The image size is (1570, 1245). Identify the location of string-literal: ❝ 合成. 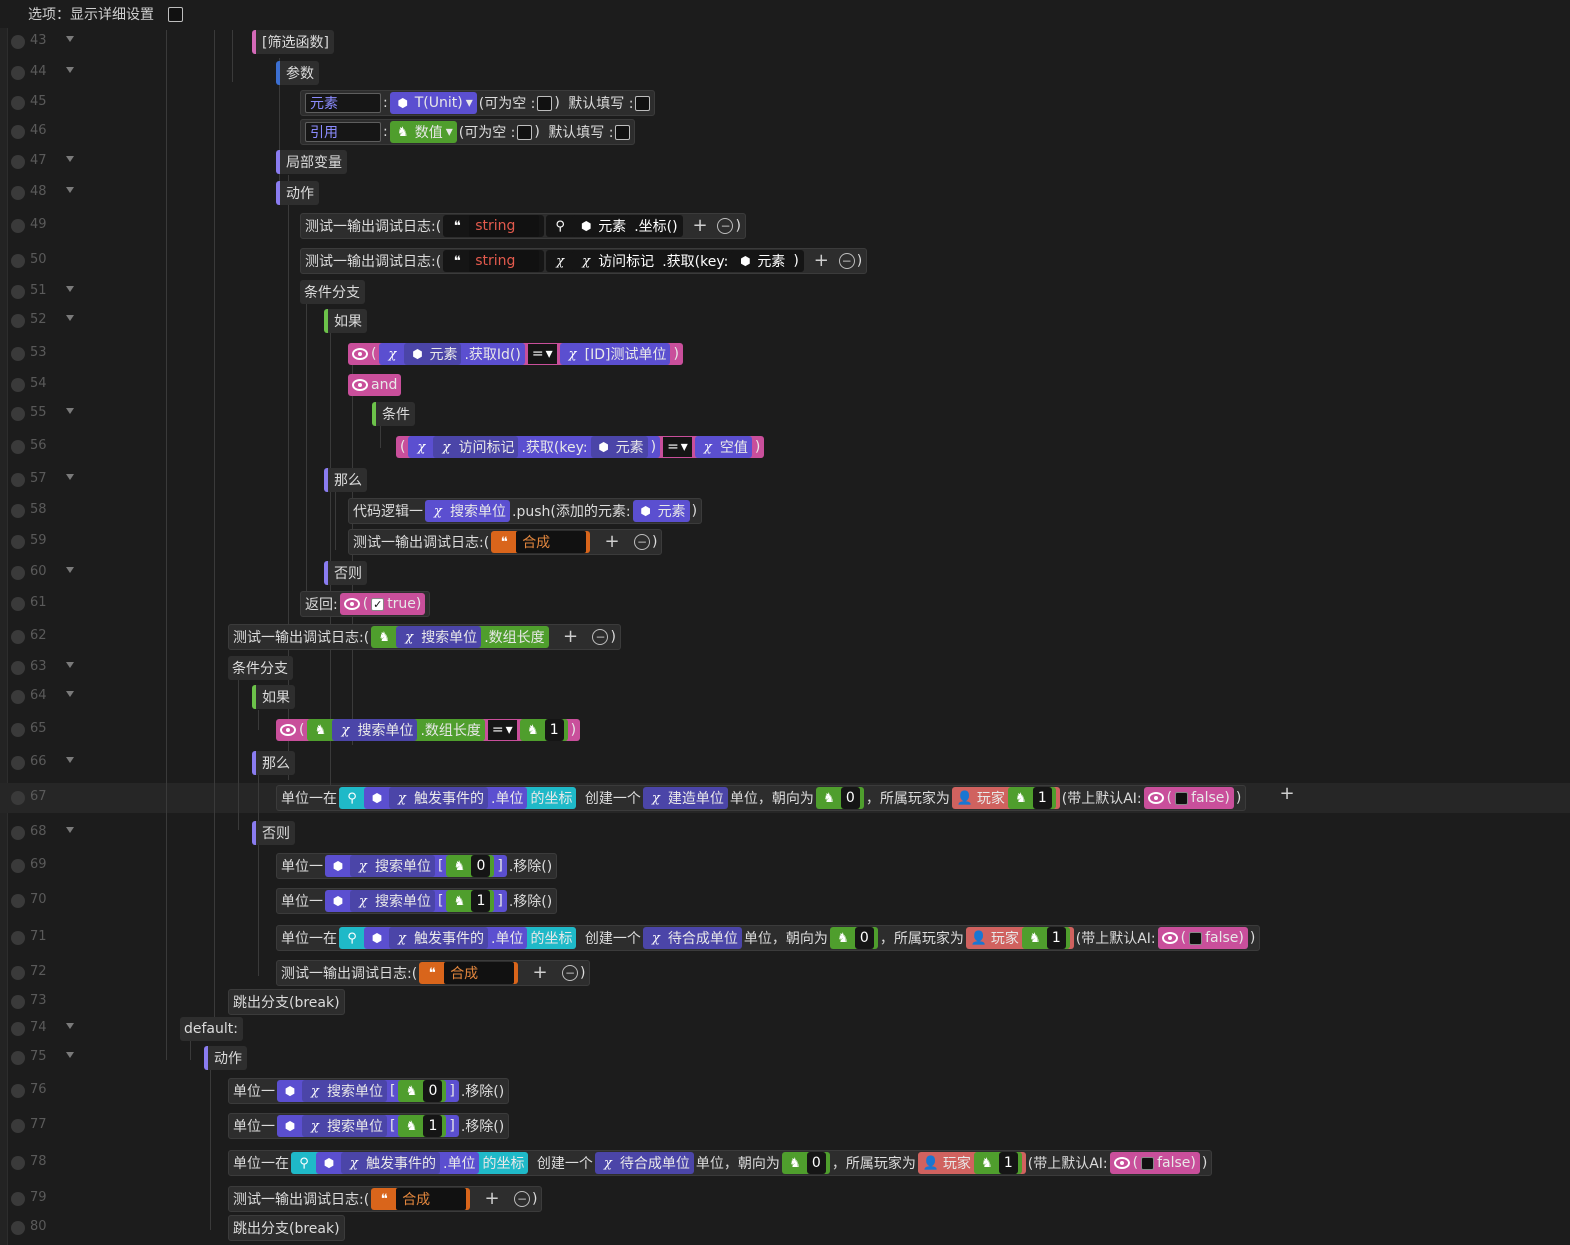
(421, 1199).